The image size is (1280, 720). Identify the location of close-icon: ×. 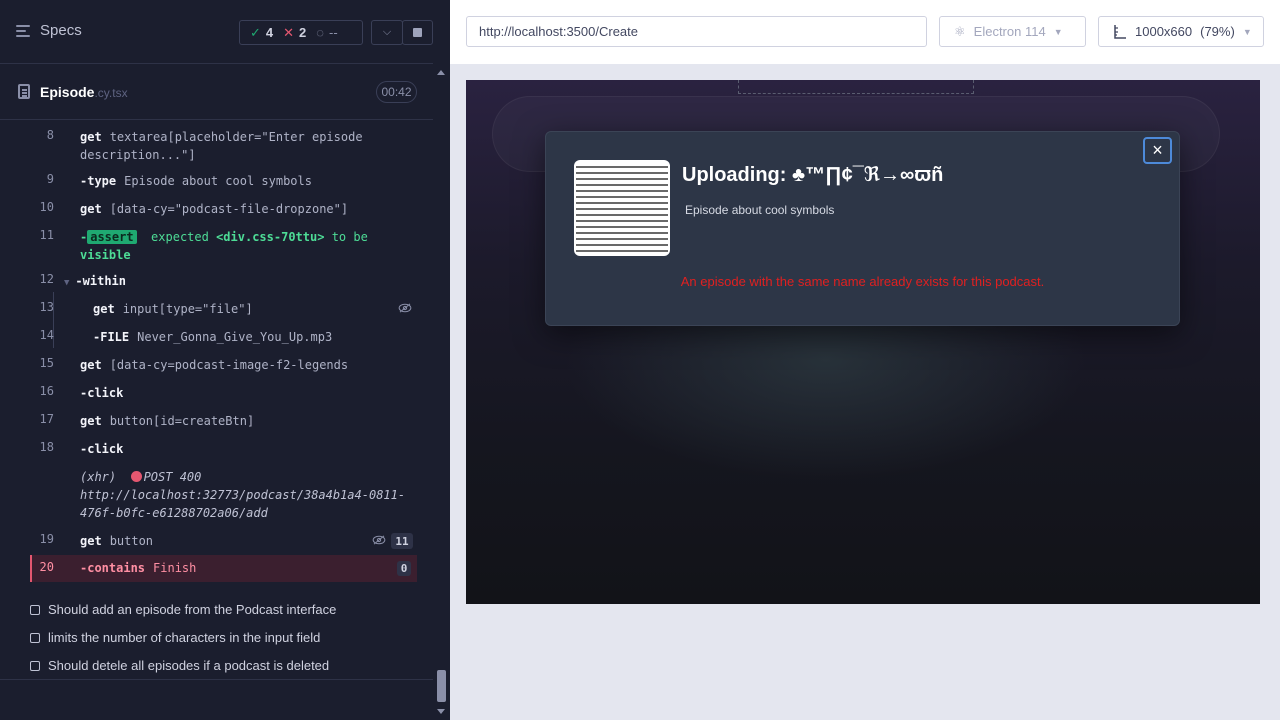
(1157, 150).